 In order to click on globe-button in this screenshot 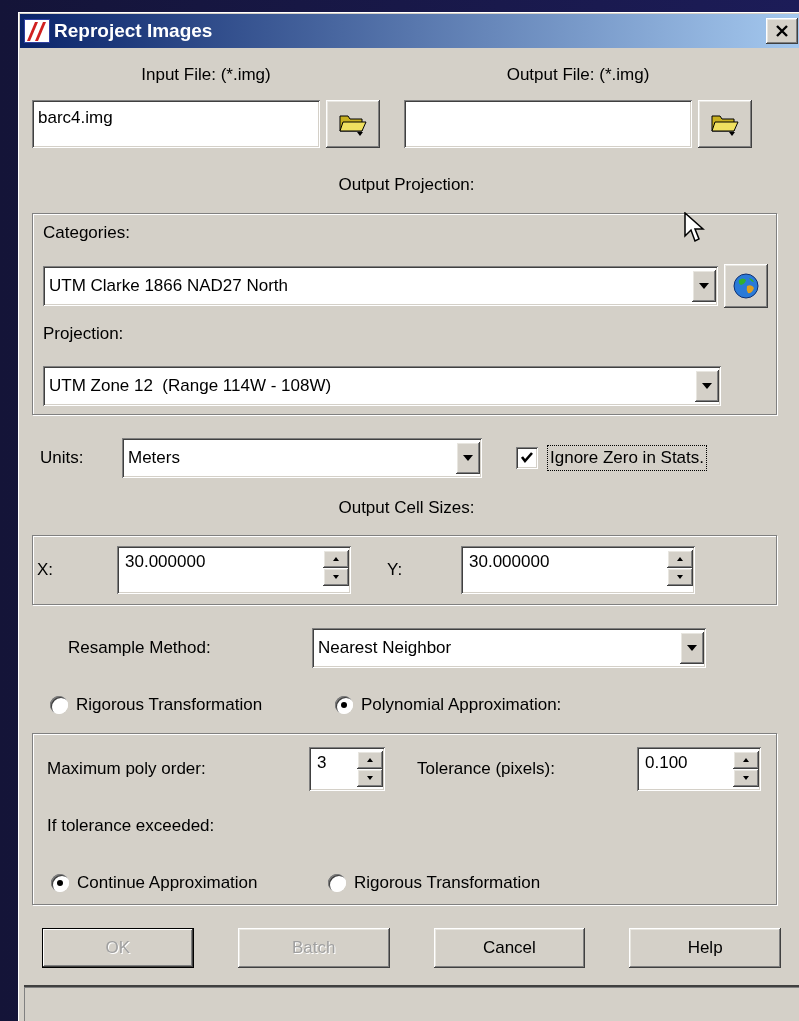, I will do `click(746, 286)`.